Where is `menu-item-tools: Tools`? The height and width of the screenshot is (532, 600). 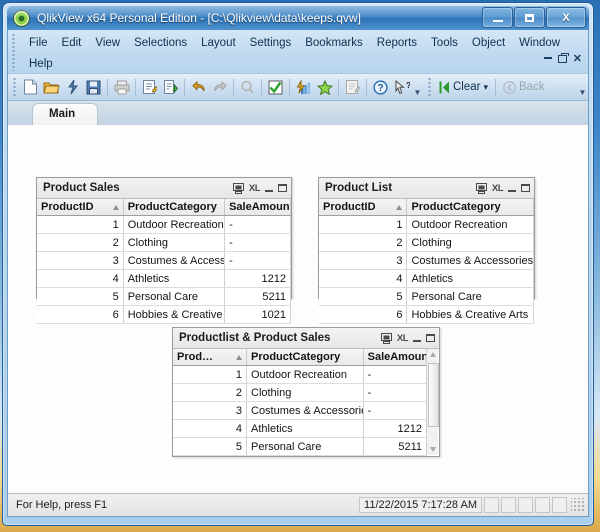 menu-item-tools: Tools is located at coordinates (444, 43).